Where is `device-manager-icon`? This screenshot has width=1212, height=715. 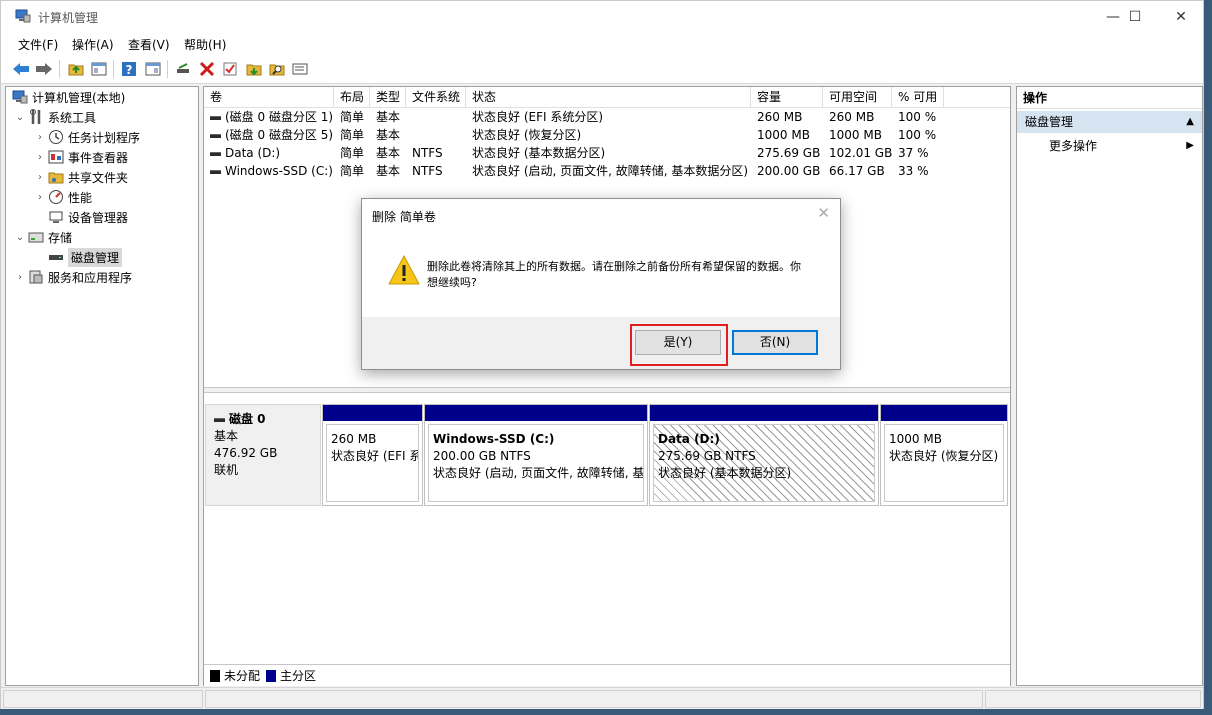 device-manager-icon is located at coordinates (56, 217).